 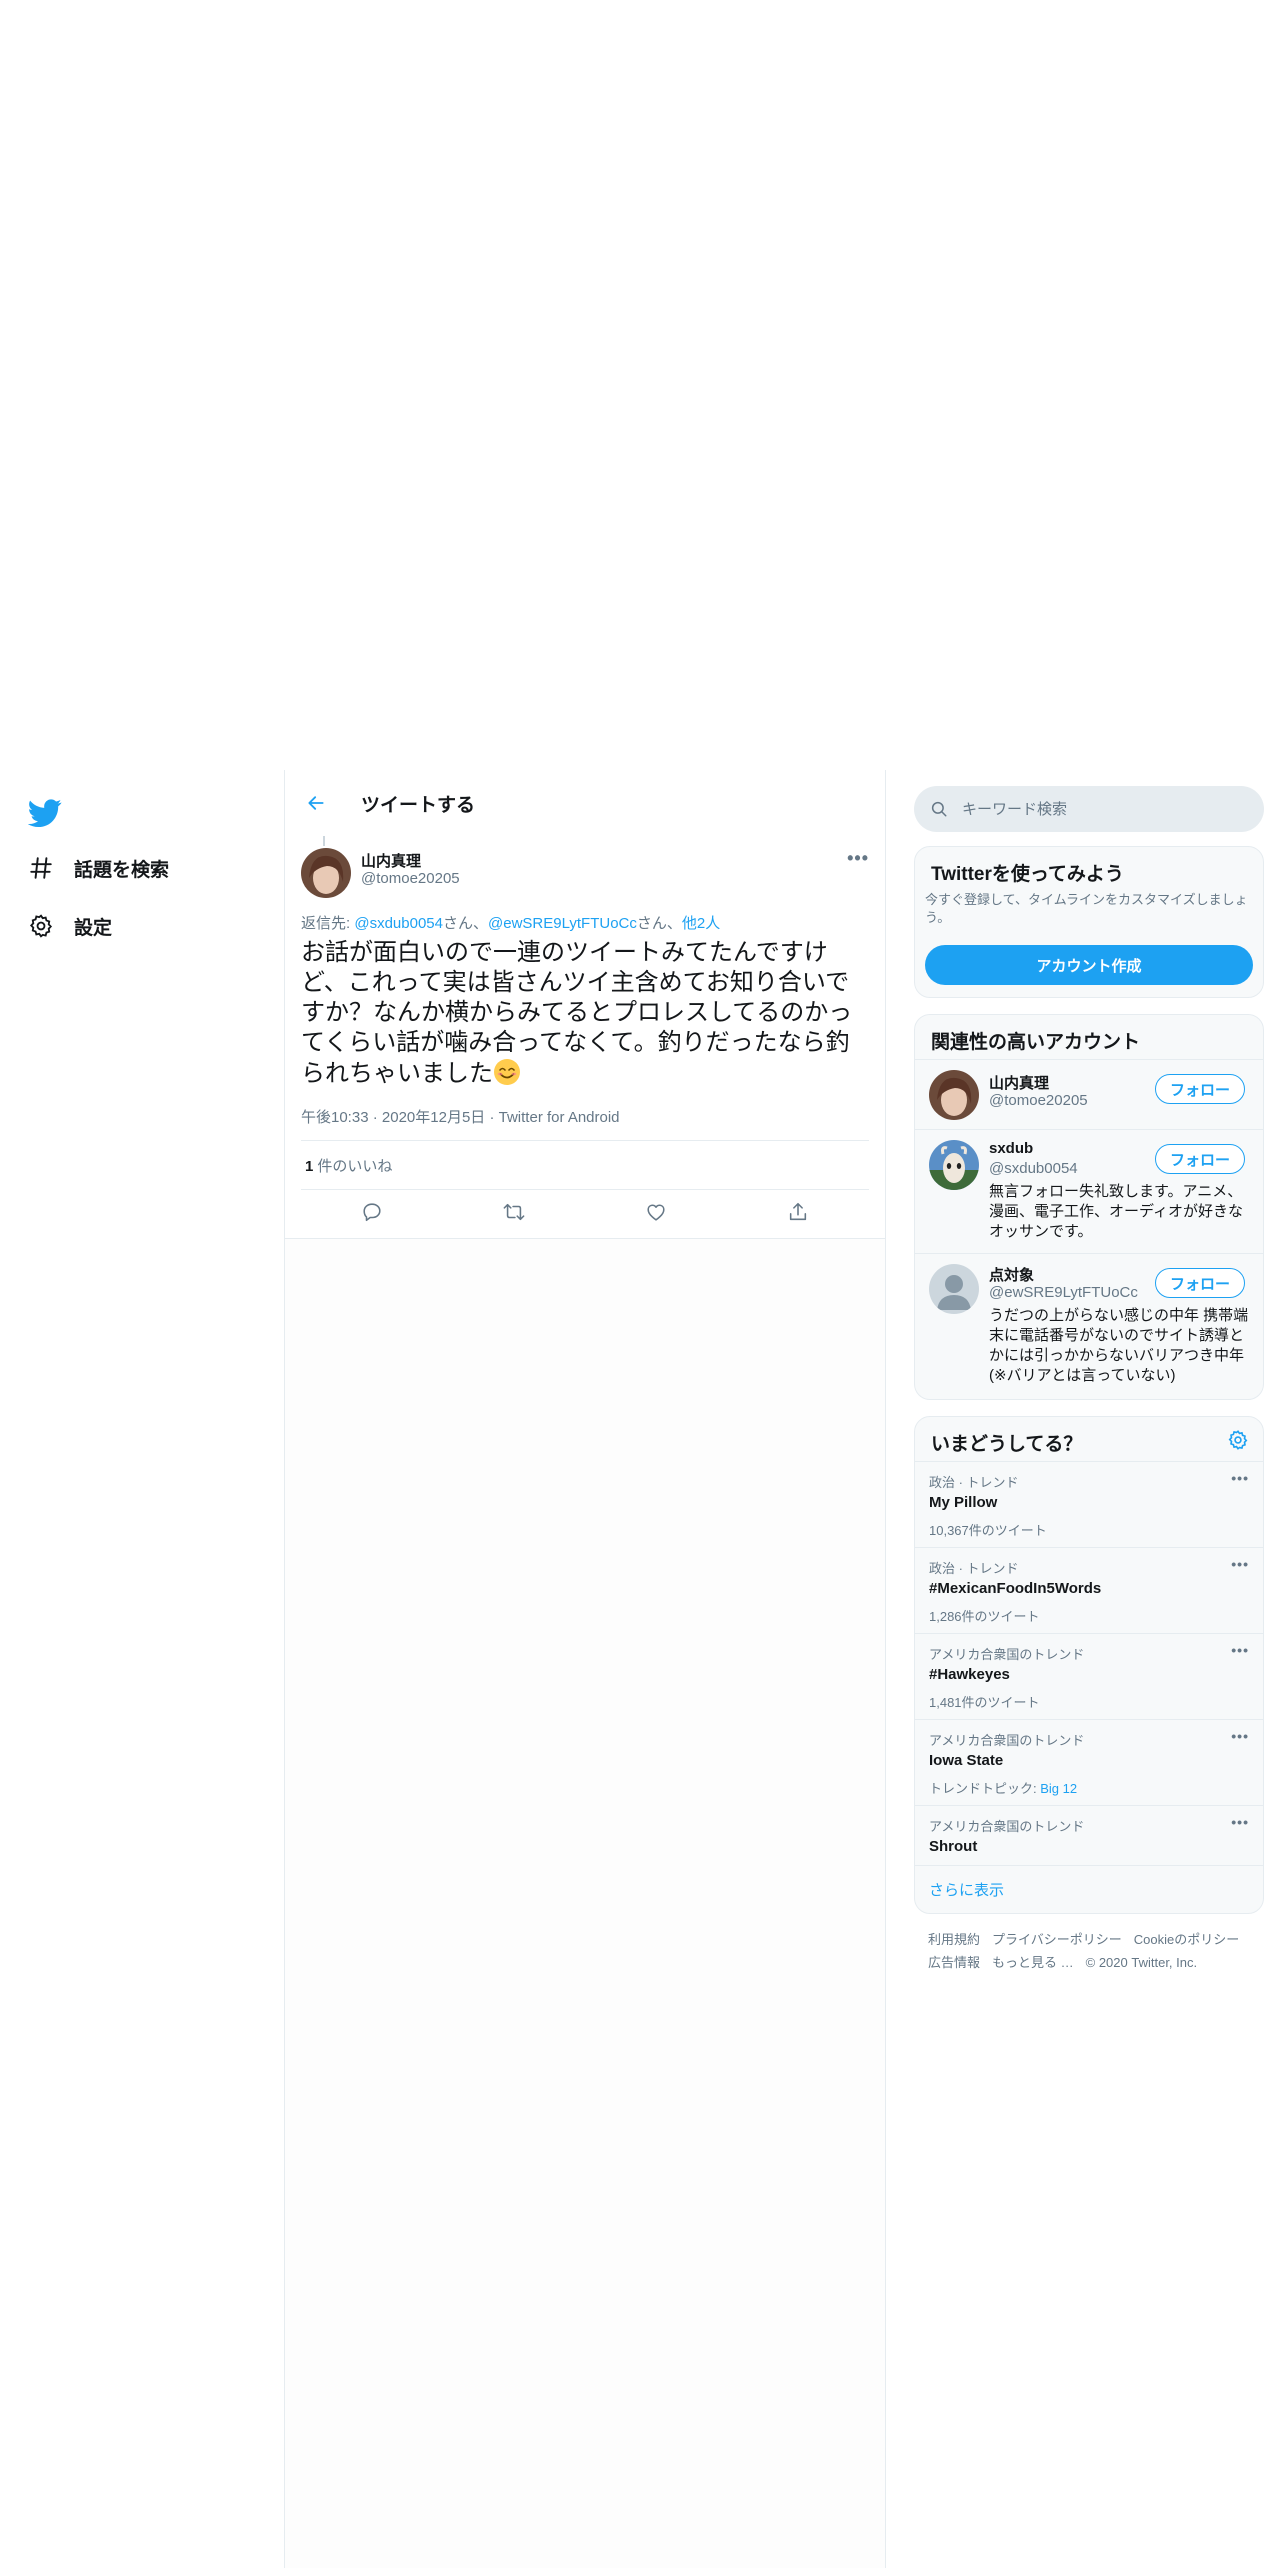 I want to click on tweet-time: 午後10:33, so click(x=335, y=1117).